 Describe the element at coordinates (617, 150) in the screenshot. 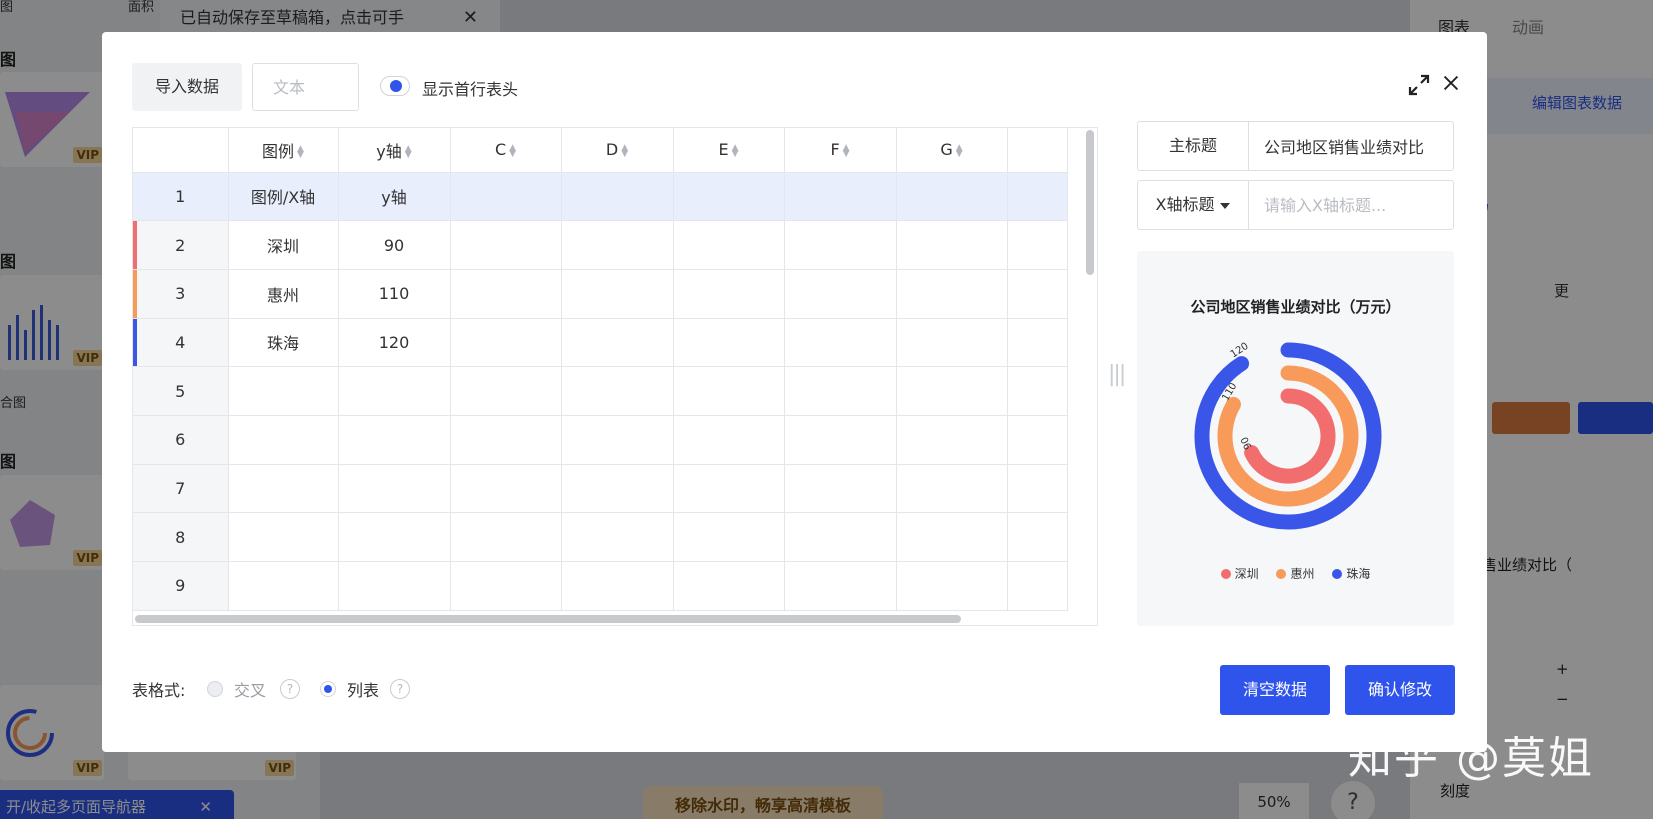

I see `column-header: D ▲ ▼` at that location.